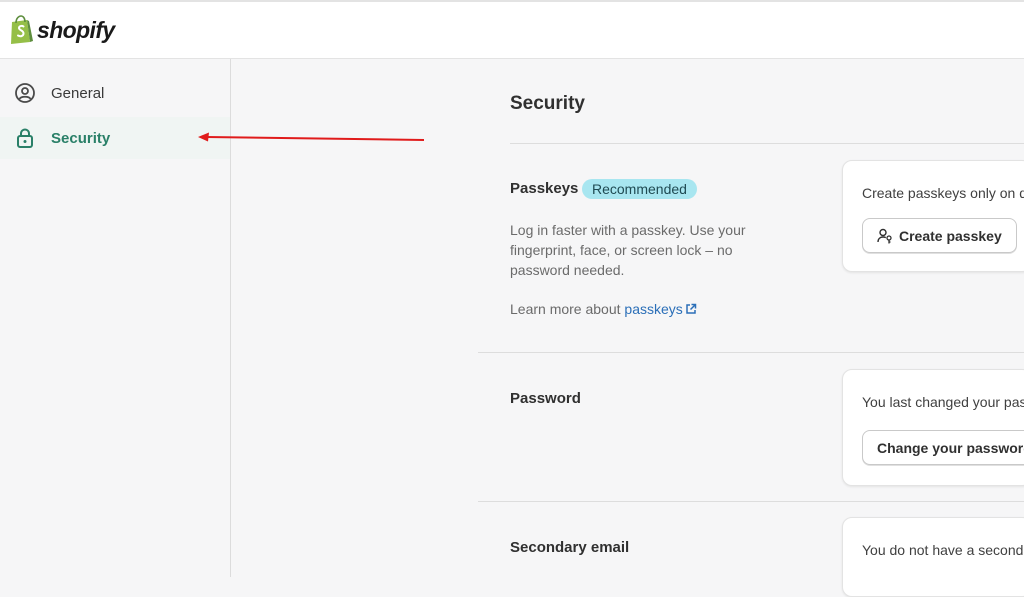  I want to click on shopify-logo: shopify, so click(61, 30).